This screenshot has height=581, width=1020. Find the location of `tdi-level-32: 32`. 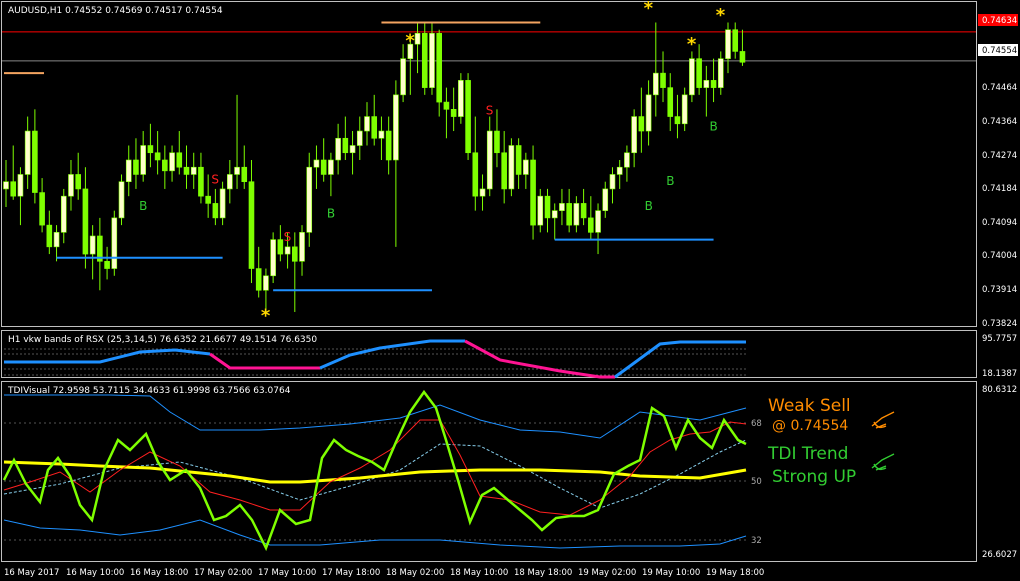

tdi-level-32: 32 is located at coordinates (756, 541).